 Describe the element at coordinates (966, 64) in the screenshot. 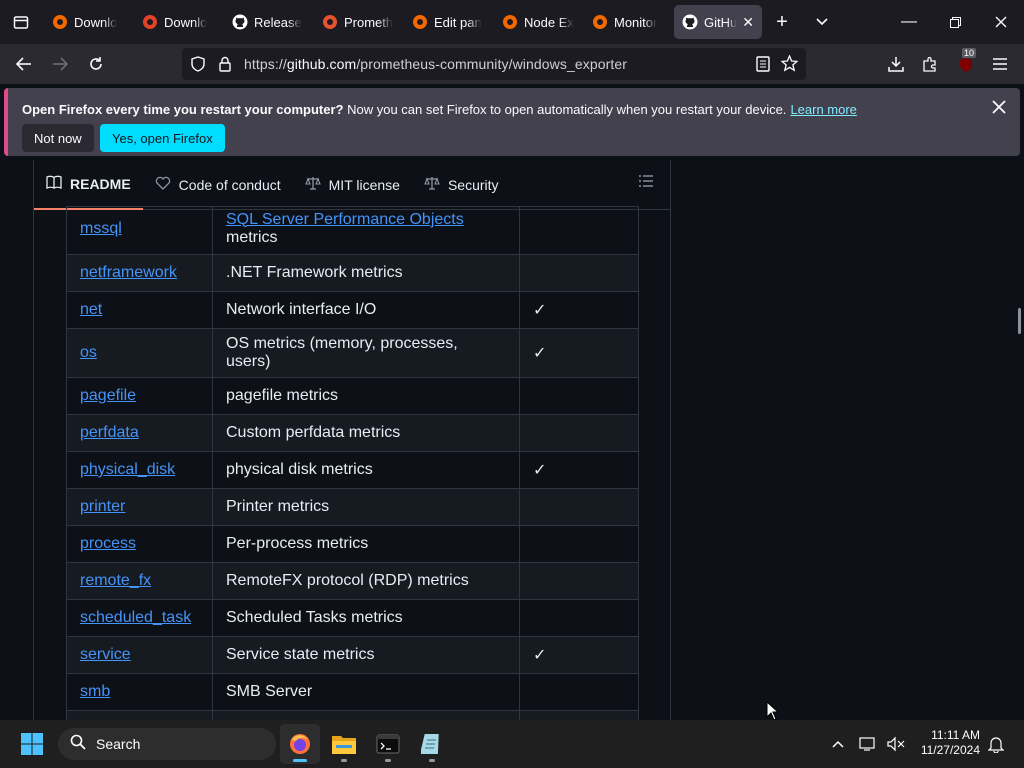

I see `ublock-extension-icon: 10` at that location.